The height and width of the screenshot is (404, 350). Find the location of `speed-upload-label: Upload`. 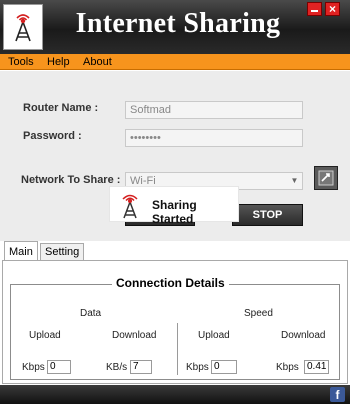

speed-upload-label: Upload is located at coordinates (214, 335).